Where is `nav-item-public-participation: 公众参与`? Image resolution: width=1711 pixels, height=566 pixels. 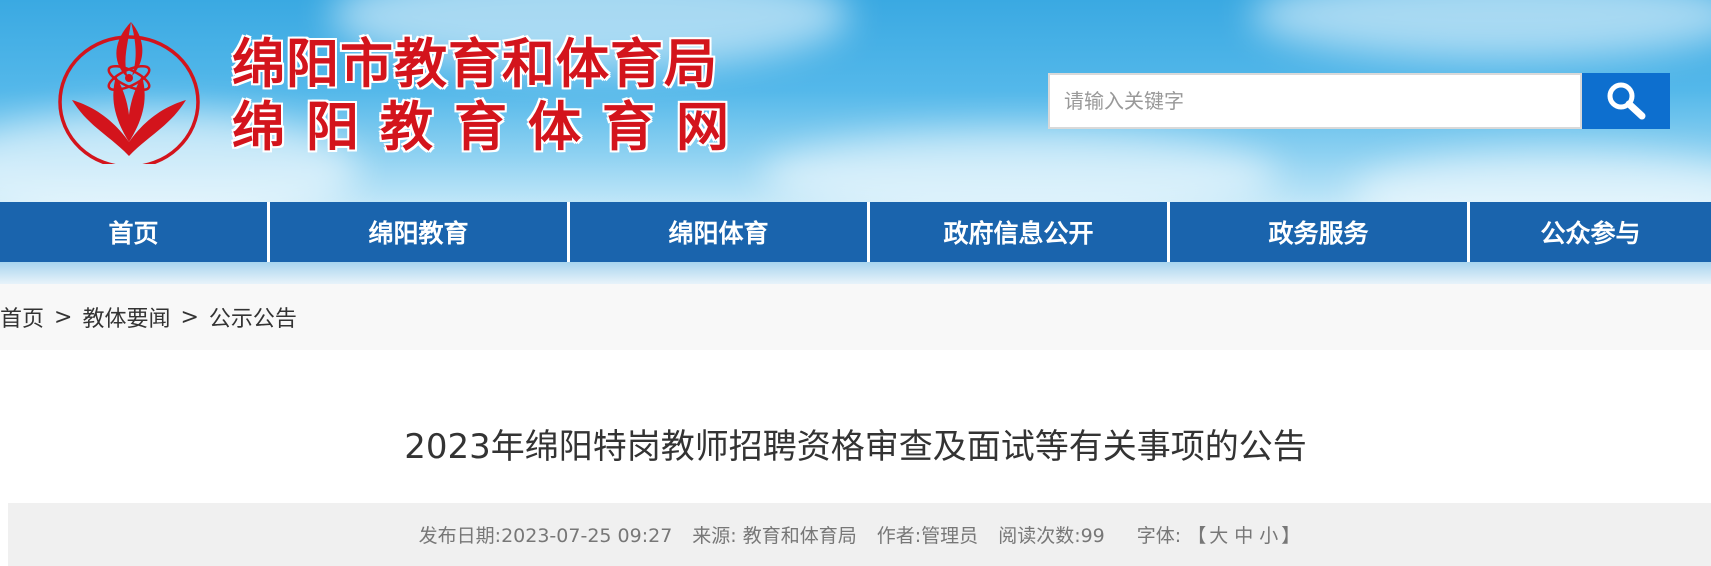 nav-item-public-participation: 公众参与 is located at coordinates (1590, 232).